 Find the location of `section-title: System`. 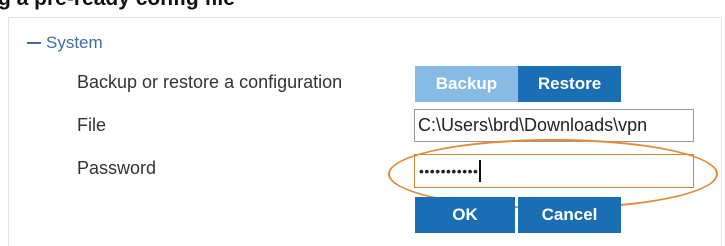

section-title: System is located at coordinates (74, 42).